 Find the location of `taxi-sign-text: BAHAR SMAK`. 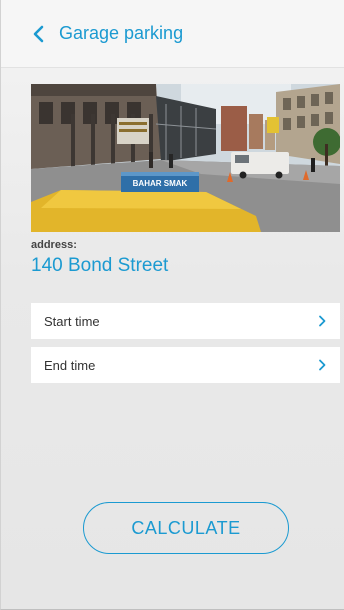

taxi-sign-text: BAHAR SMAK is located at coordinates (160, 183).